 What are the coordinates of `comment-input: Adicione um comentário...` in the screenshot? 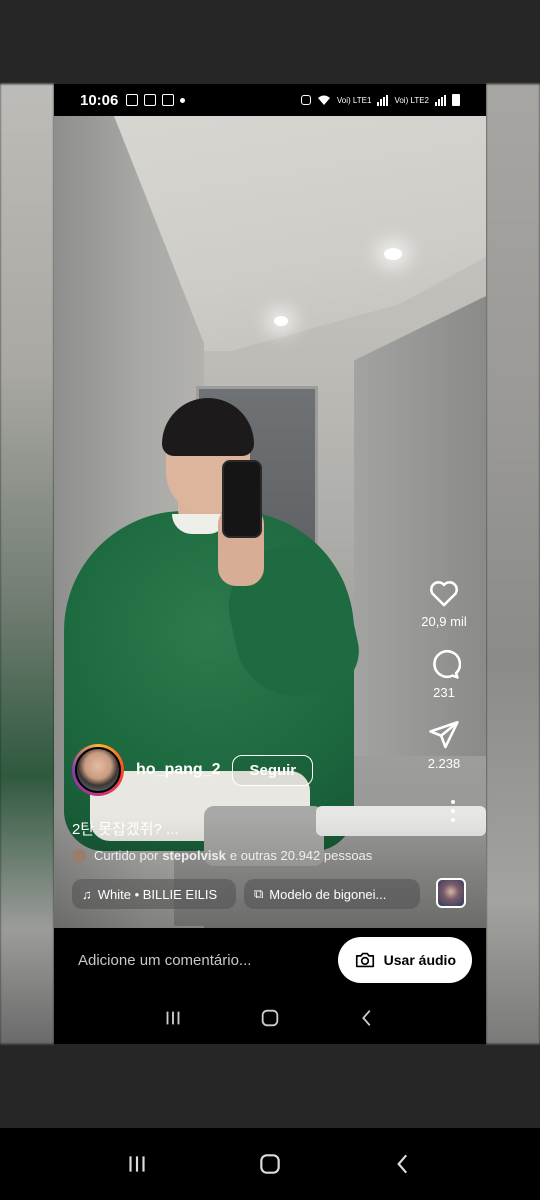 It's located at (208, 960).